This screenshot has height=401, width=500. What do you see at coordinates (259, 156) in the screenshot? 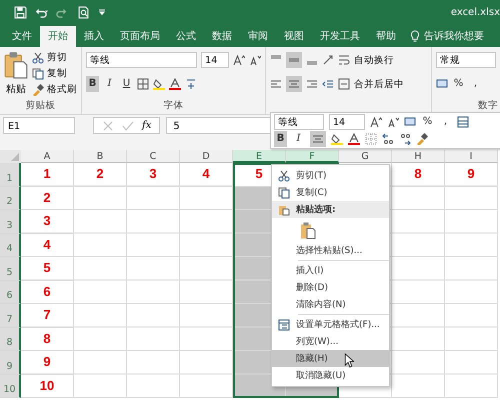
I see `column-header: E` at bounding box center [259, 156].